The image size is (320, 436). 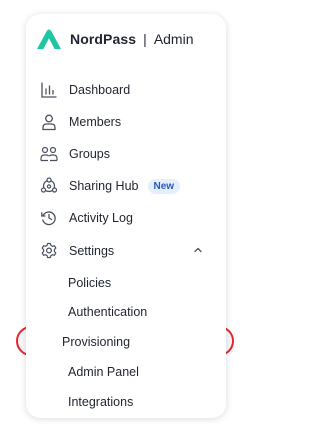 What do you see at coordinates (49, 122) in the screenshot?
I see `user-icon` at bounding box center [49, 122].